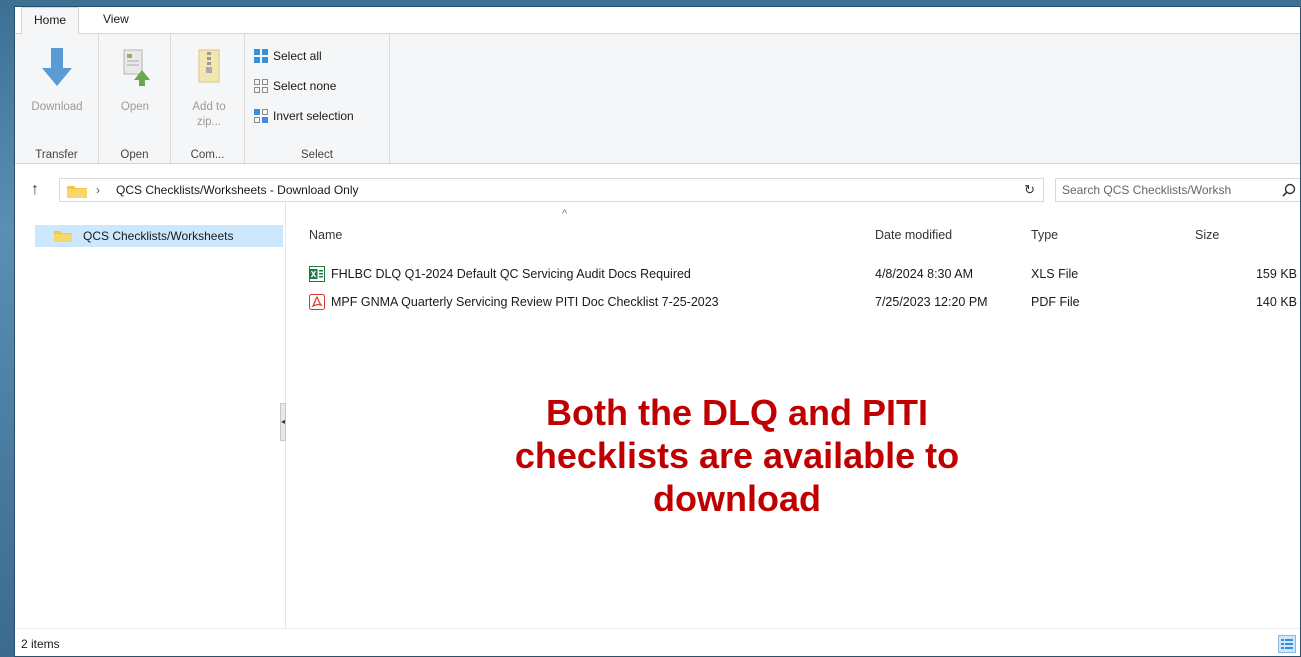  What do you see at coordinates (317, 302) in the screenshot?
I see `pdf-icon` at bounding box center [317, 302].